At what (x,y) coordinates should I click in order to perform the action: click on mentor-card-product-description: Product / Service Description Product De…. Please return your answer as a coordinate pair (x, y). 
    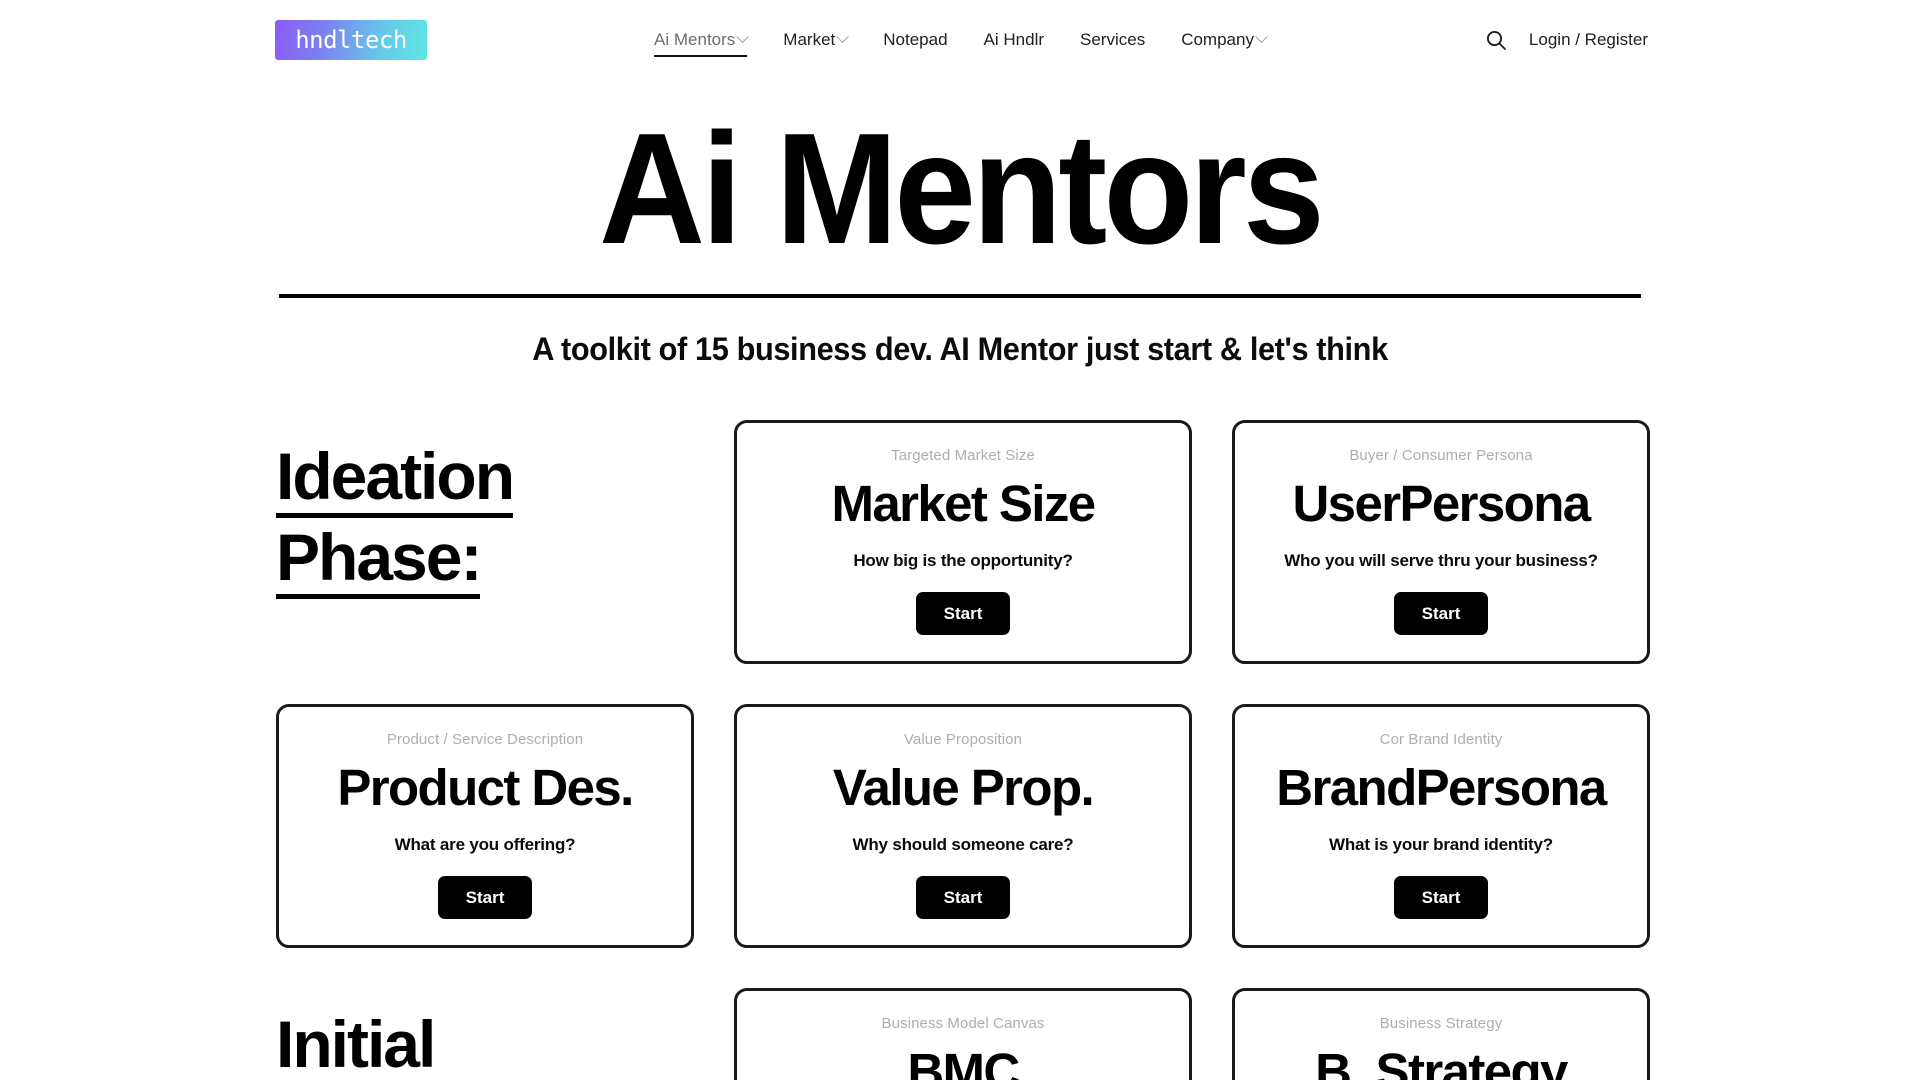
    Looking at the image, I should click on (485, 826).